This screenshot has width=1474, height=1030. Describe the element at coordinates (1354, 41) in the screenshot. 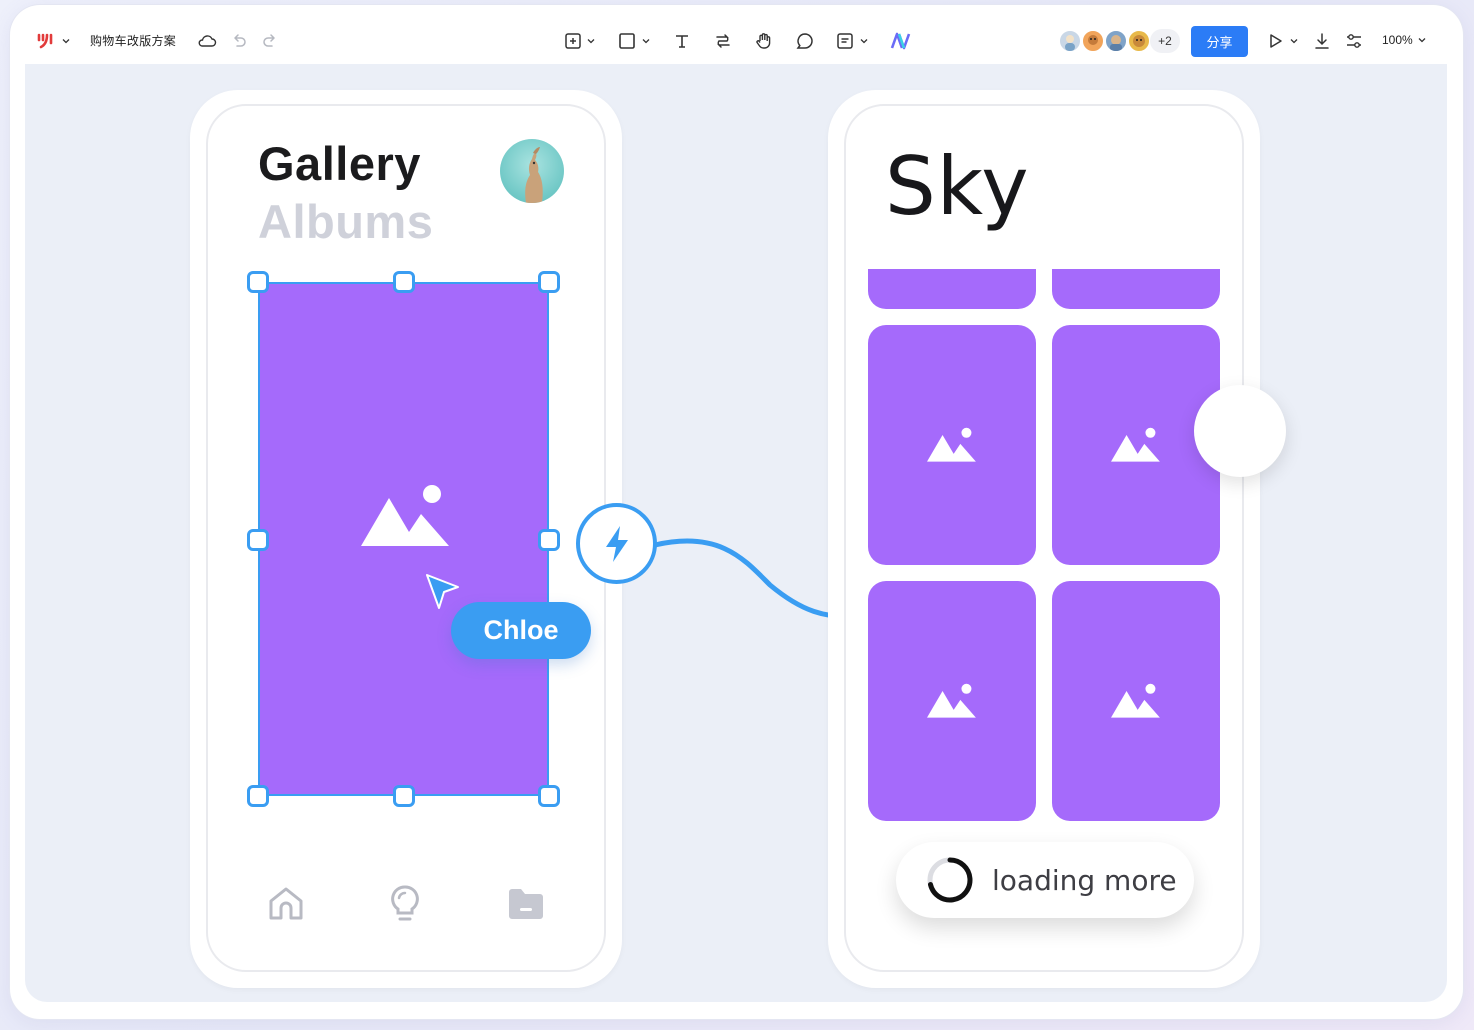

I see `settings-sliders-icon` at that location.